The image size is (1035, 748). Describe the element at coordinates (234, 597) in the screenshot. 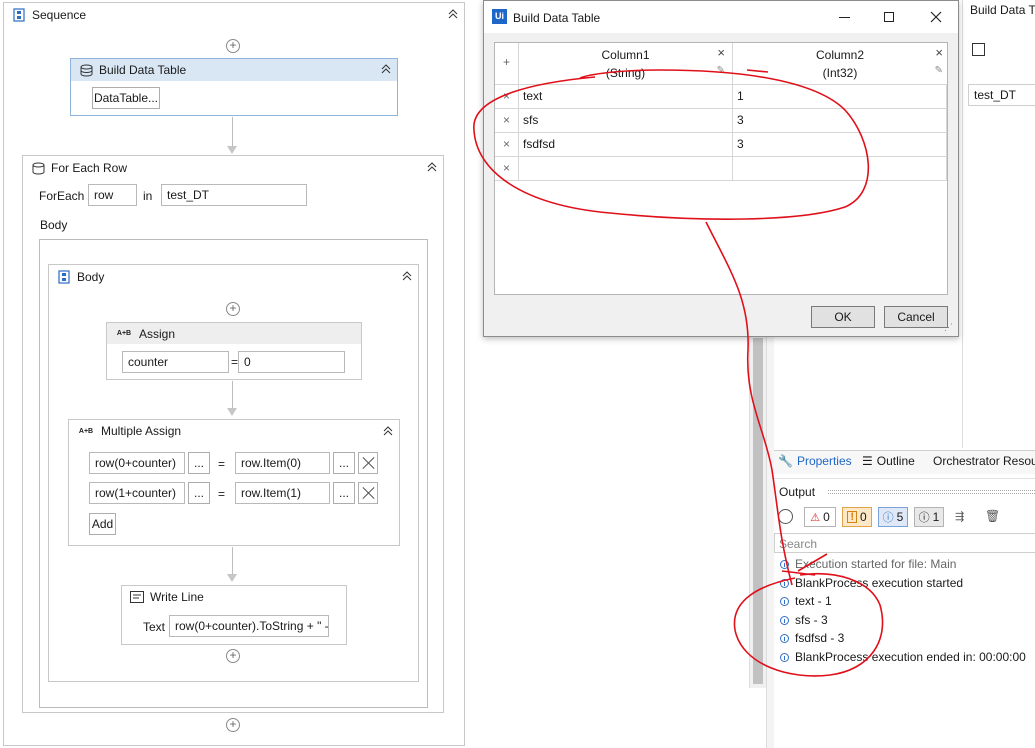

I see `write-line-header: Write Line` at that location.